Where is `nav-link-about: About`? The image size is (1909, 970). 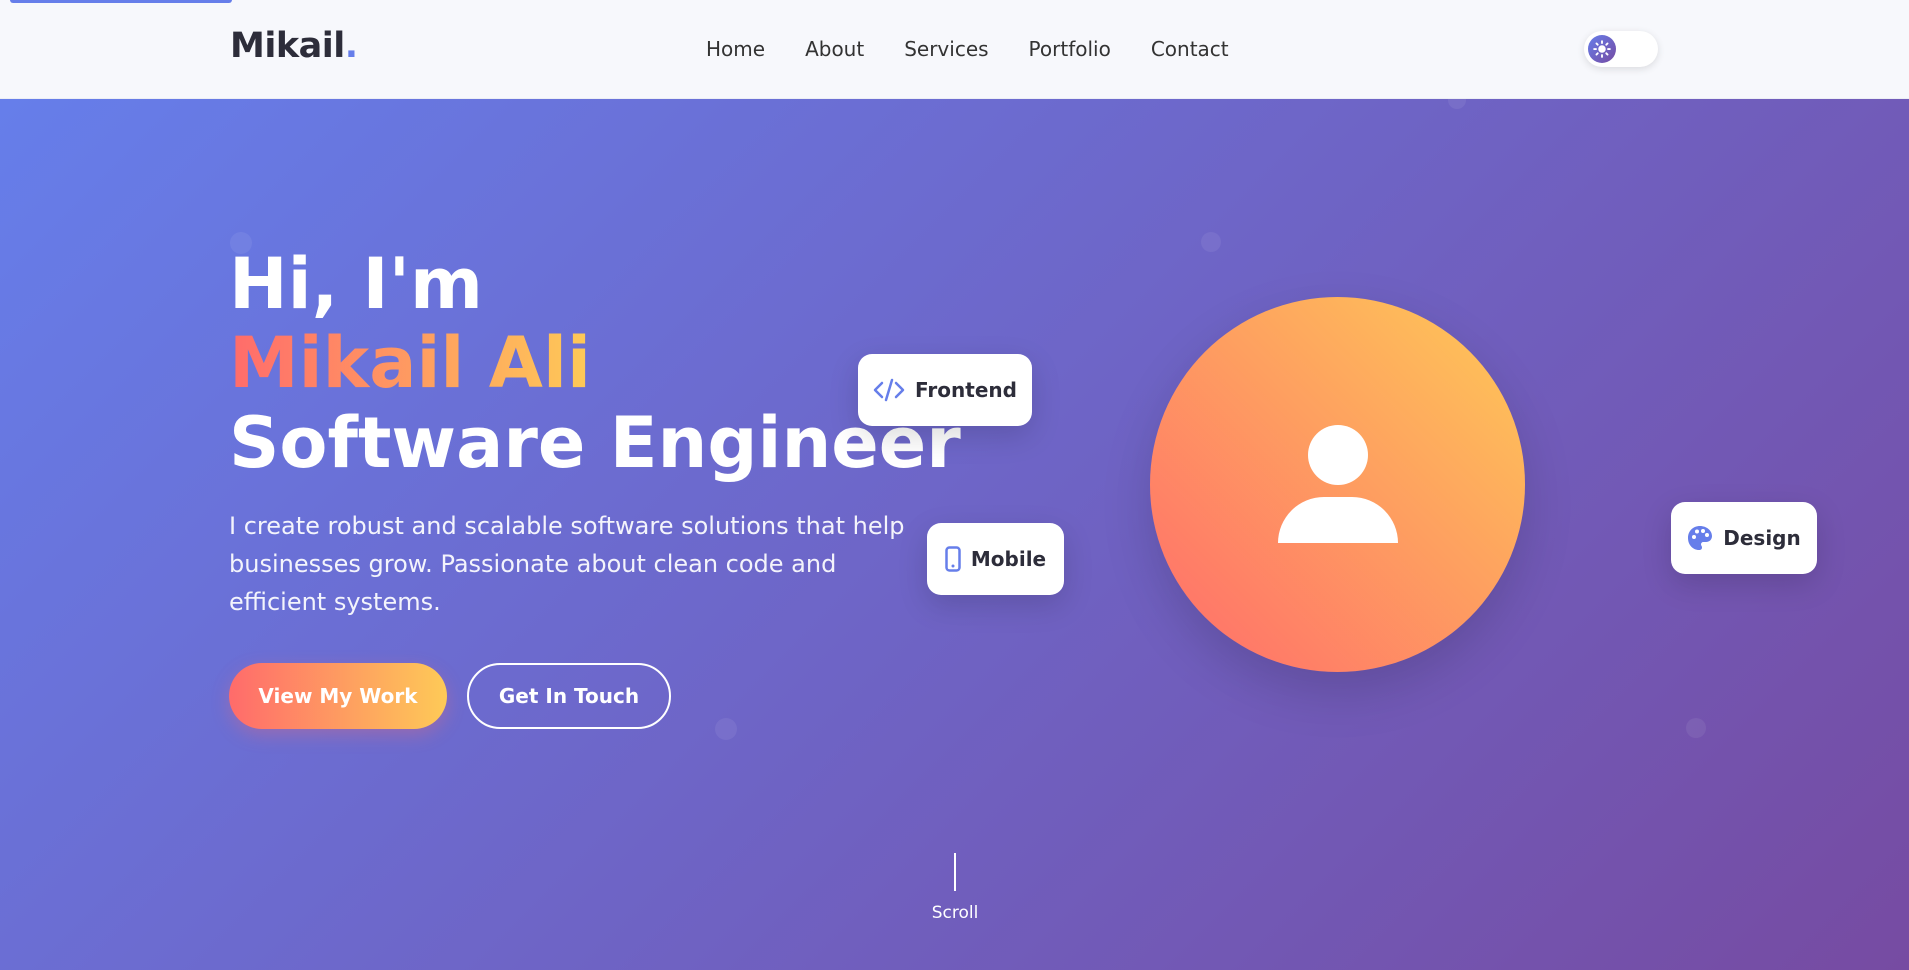 nav-link-about: About is located at coordinates (834, 49).